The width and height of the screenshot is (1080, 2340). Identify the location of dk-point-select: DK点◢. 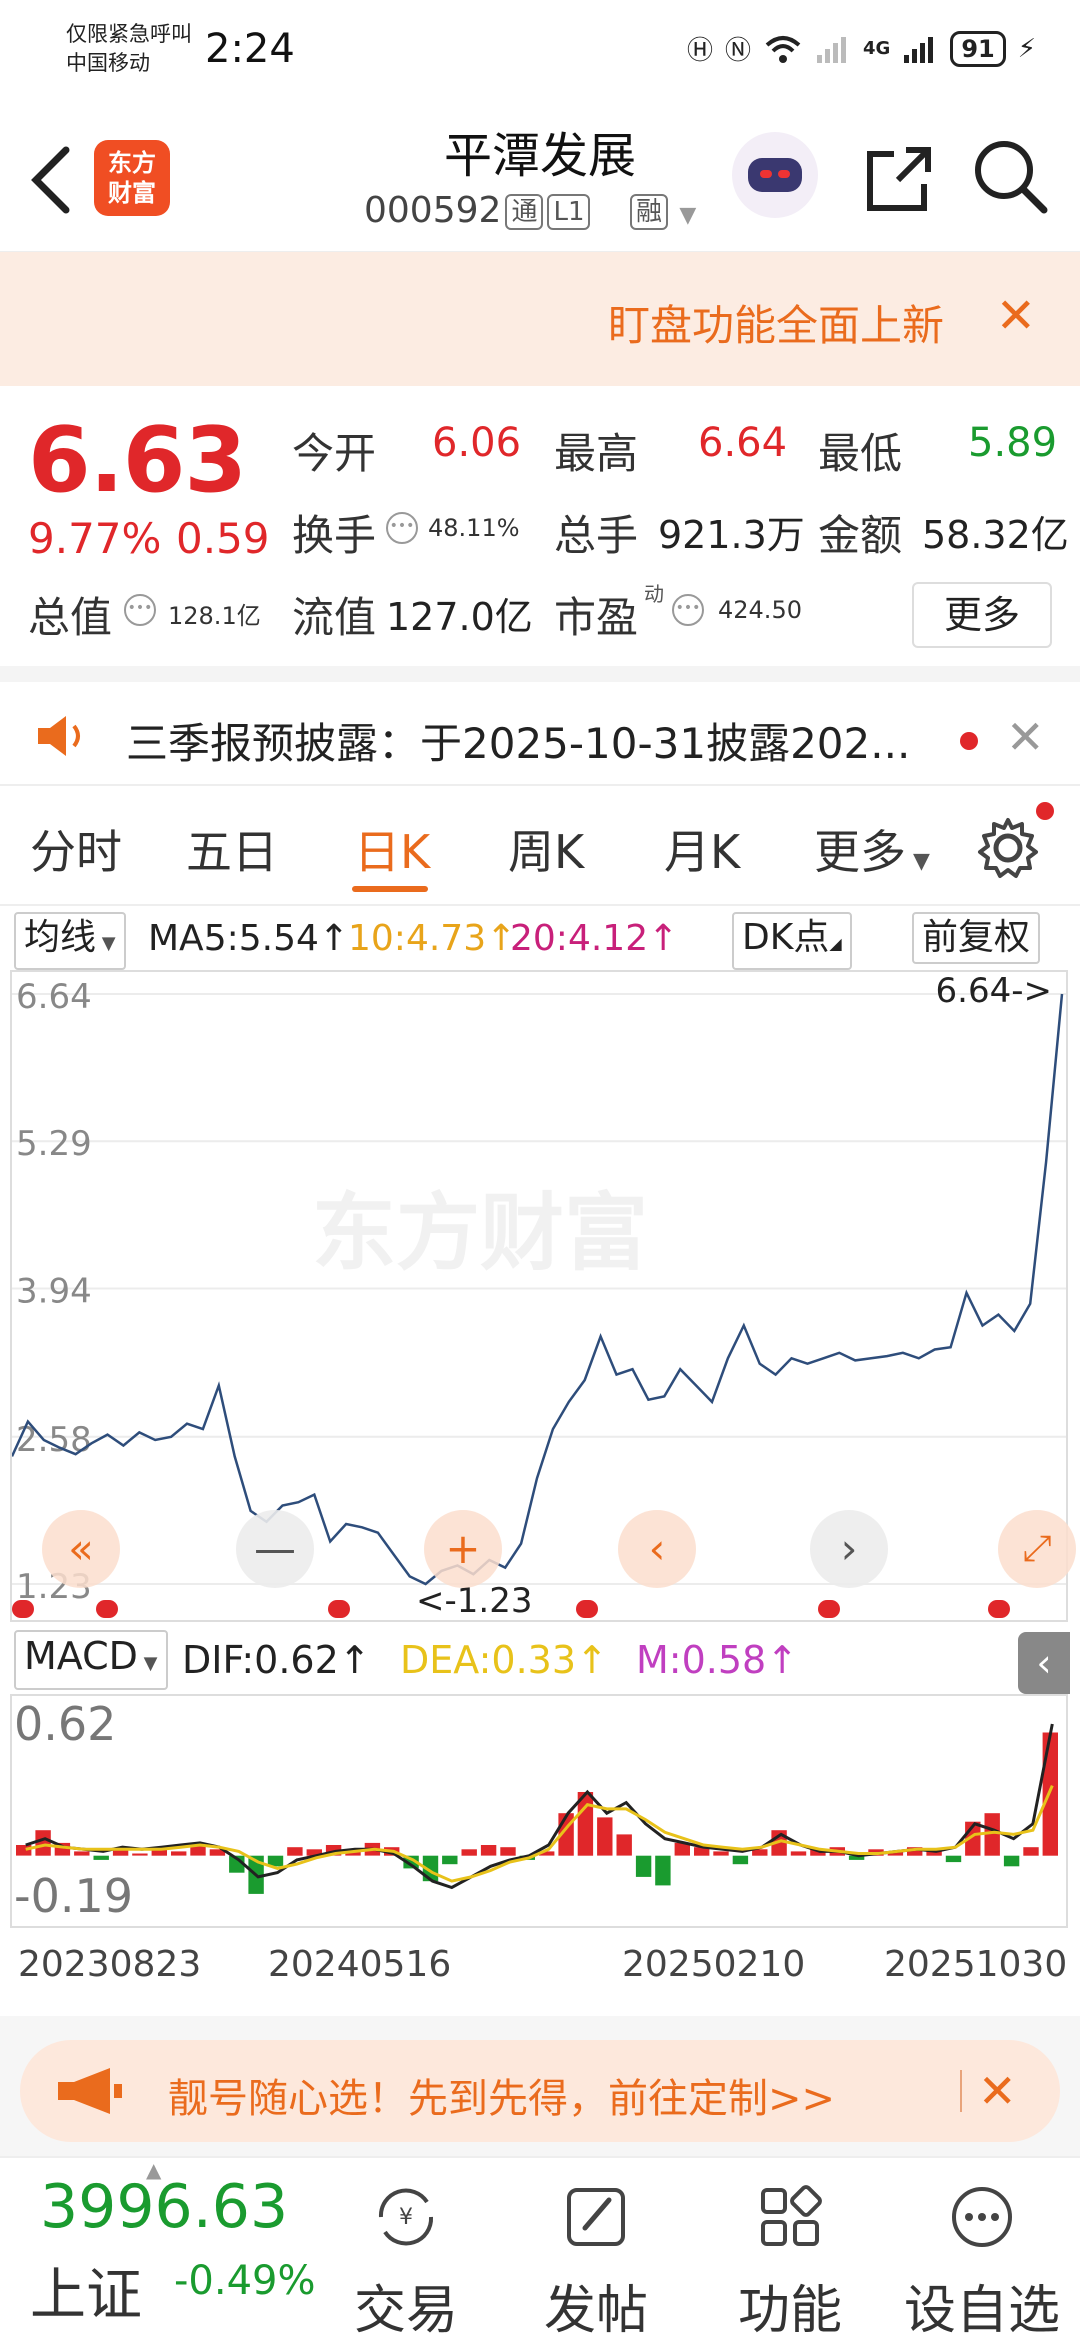
(792, 941).